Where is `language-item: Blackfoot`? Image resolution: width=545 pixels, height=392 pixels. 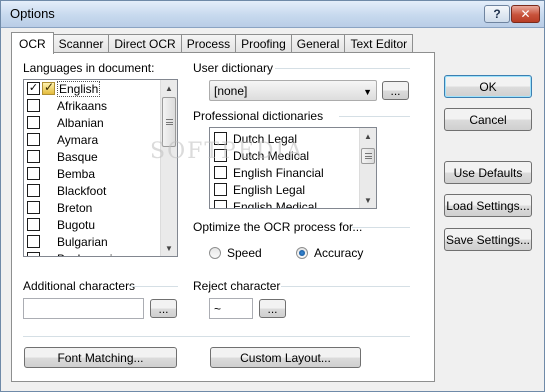
language-item: Blackfoot is located at coordinates (100, 190).